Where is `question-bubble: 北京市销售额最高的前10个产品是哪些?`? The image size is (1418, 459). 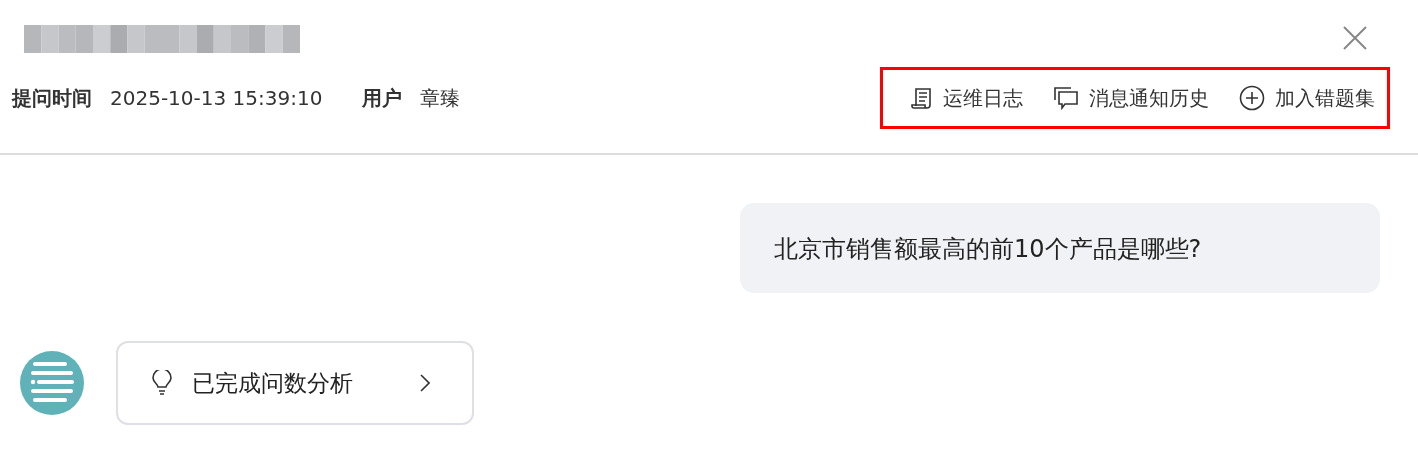 question-bubble: 北京市销售额最高的前10个产品是哪些? is located at coordinates (1060, 248).